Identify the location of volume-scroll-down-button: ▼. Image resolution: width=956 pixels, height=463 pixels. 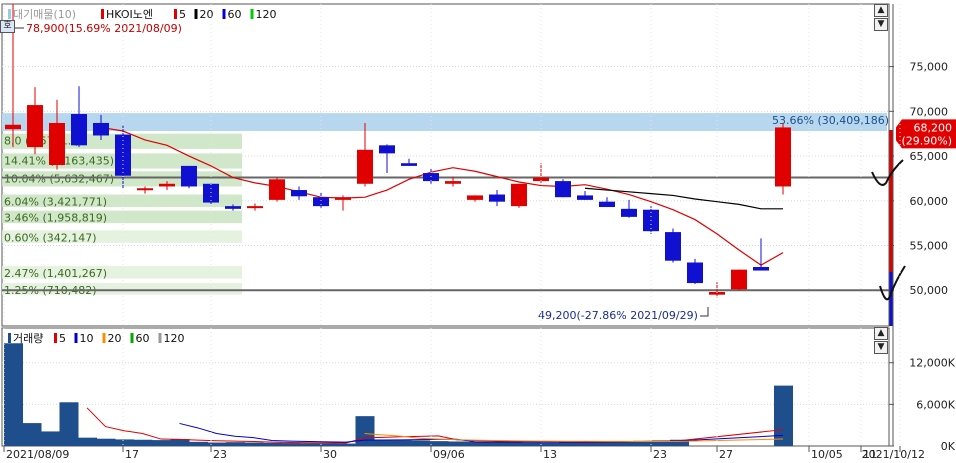
(881, 347).